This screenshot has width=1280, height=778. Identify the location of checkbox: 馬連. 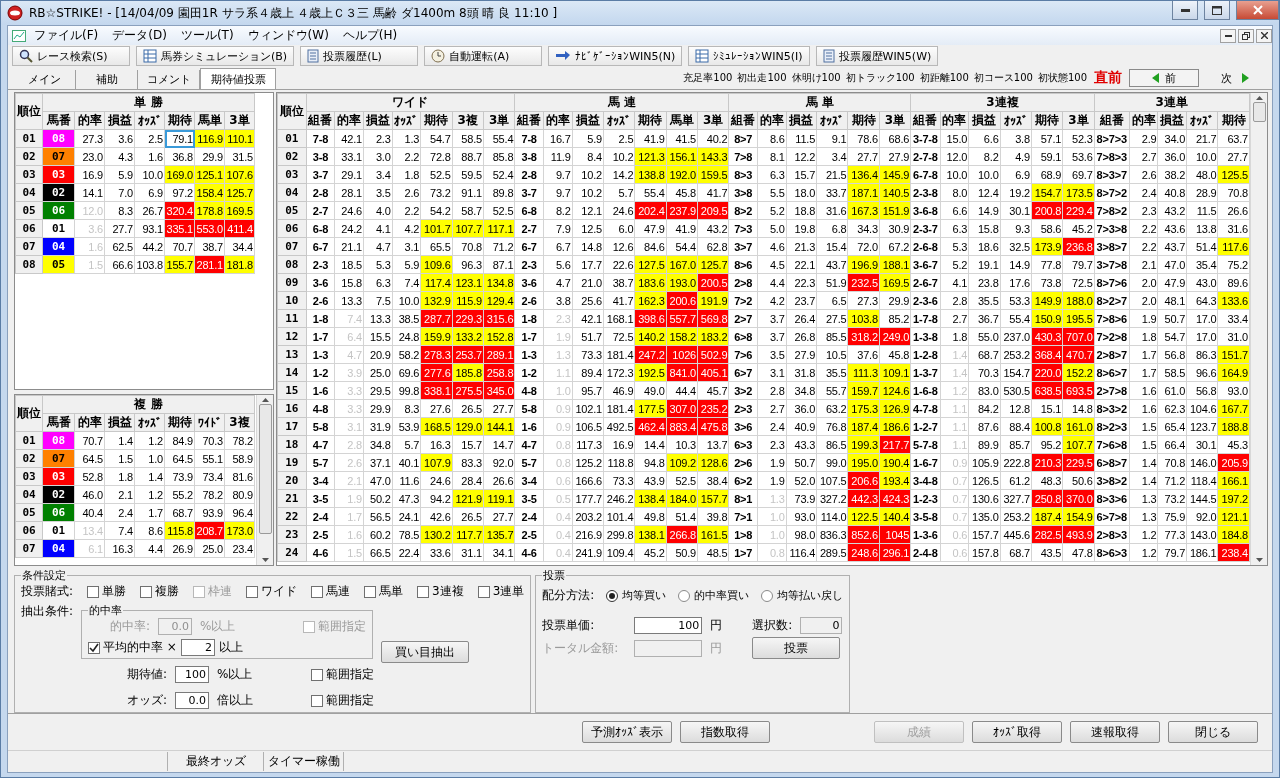
(331, 591).